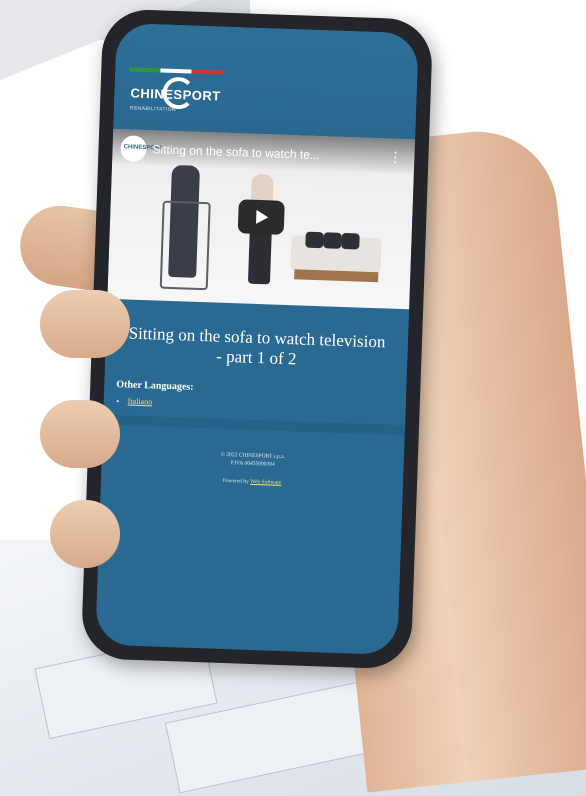  I want to click on powered-by-label: Powered by, so click(235, 481).